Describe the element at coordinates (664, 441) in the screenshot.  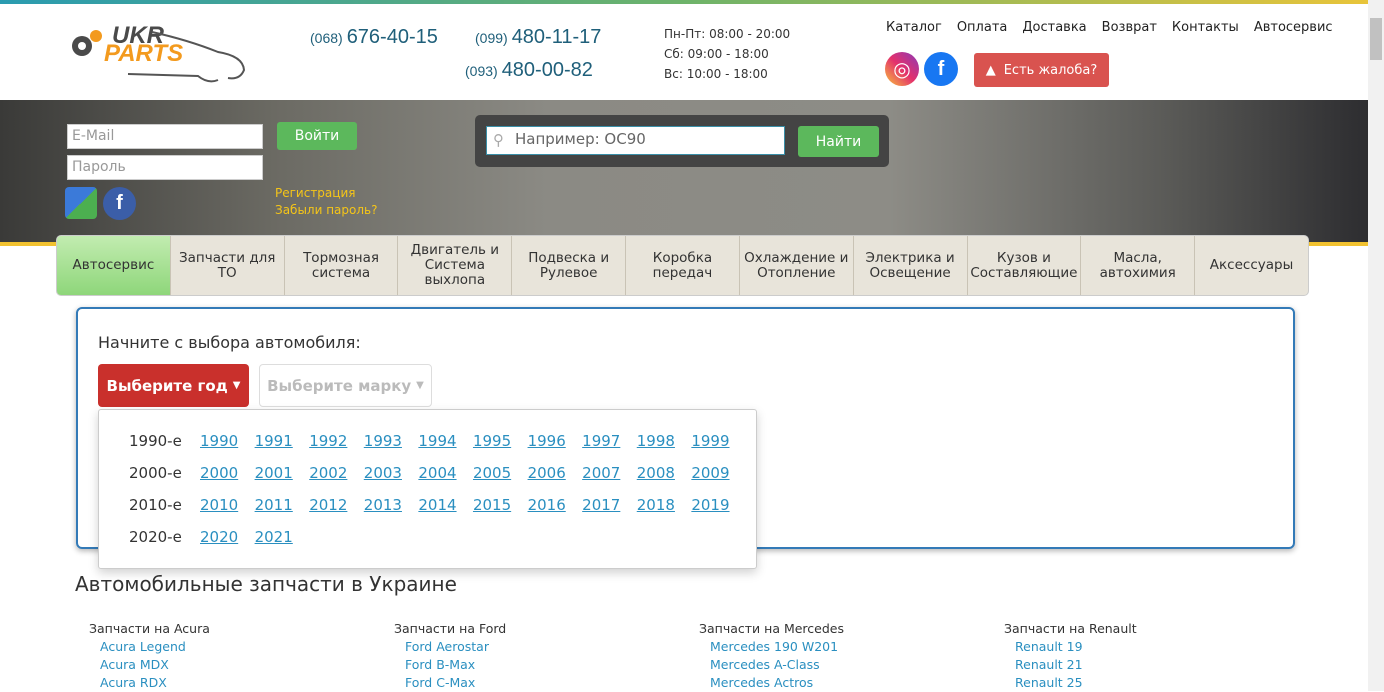
I see `year-link: 1998` at that location.